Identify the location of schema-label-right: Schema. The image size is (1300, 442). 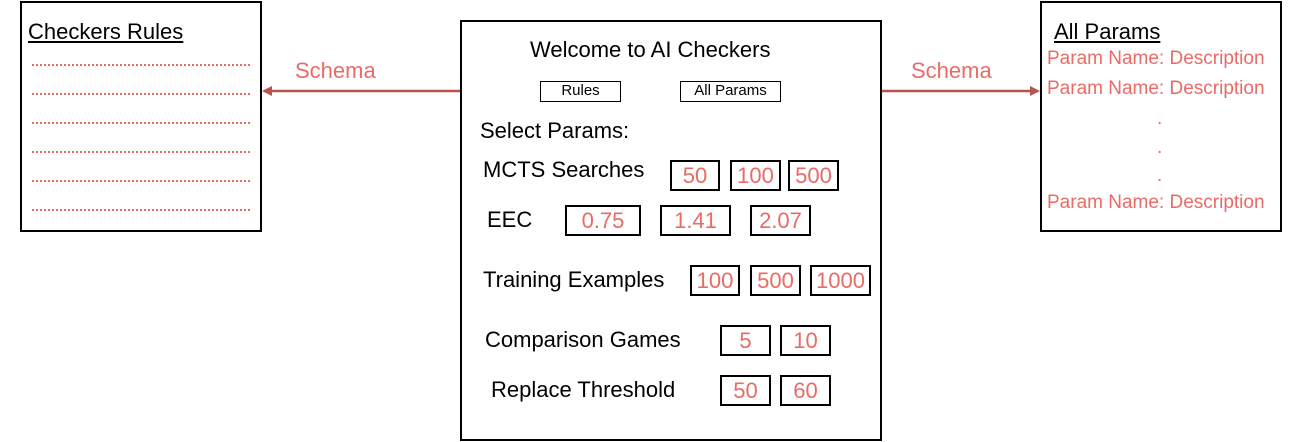
(951, 70).